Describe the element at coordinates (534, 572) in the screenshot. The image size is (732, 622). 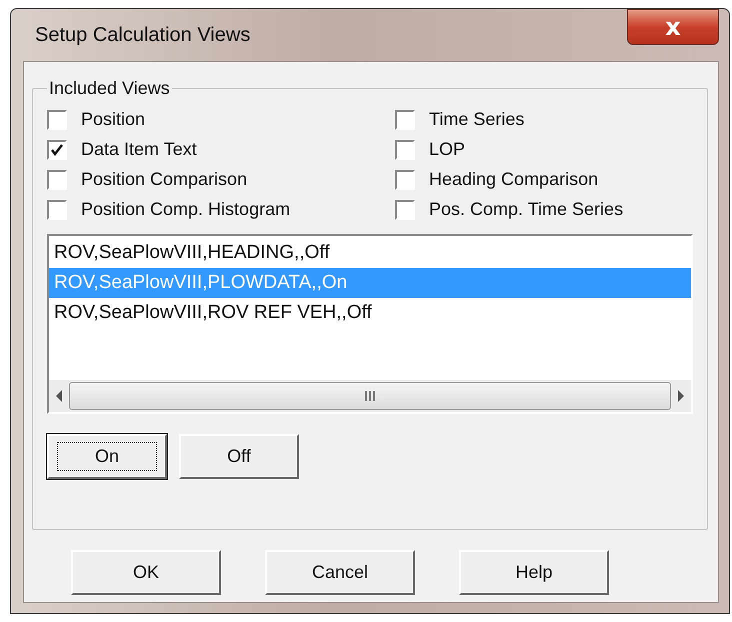
I see `dialog-button: Help` at that location.